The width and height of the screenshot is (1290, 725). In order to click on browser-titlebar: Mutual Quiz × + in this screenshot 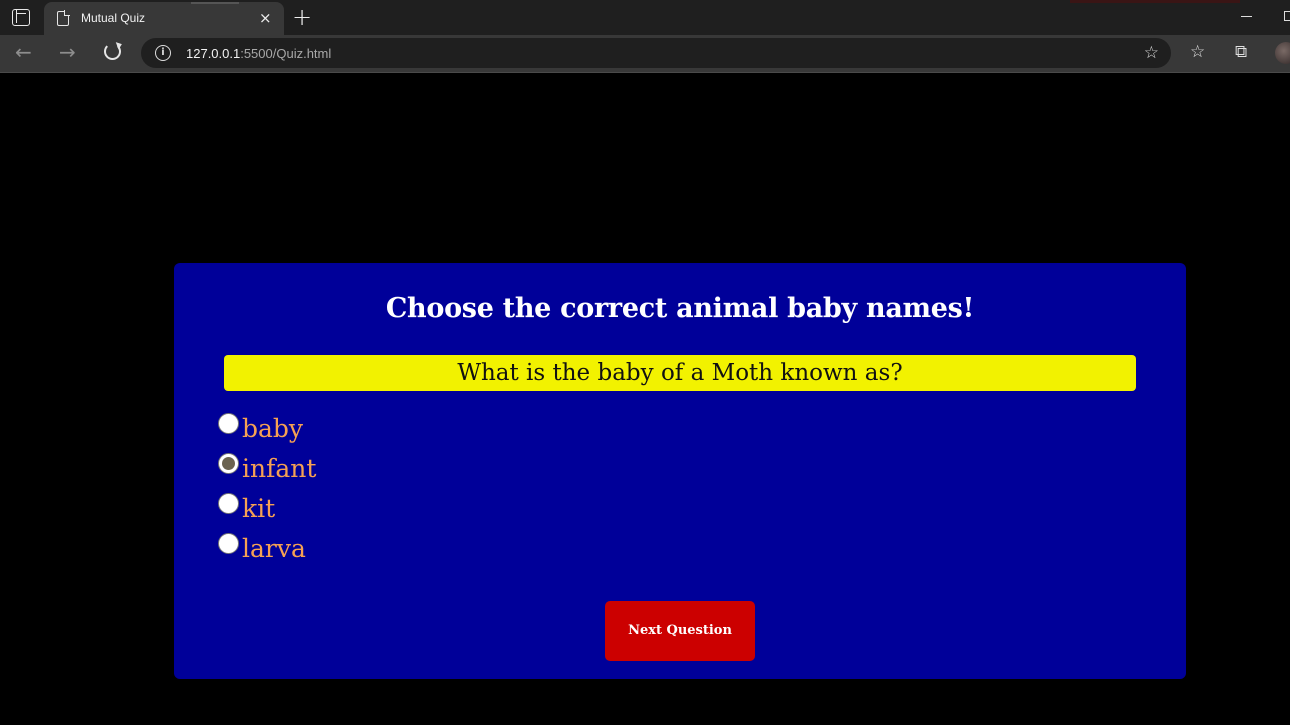, I will do `click(645, 17)`.